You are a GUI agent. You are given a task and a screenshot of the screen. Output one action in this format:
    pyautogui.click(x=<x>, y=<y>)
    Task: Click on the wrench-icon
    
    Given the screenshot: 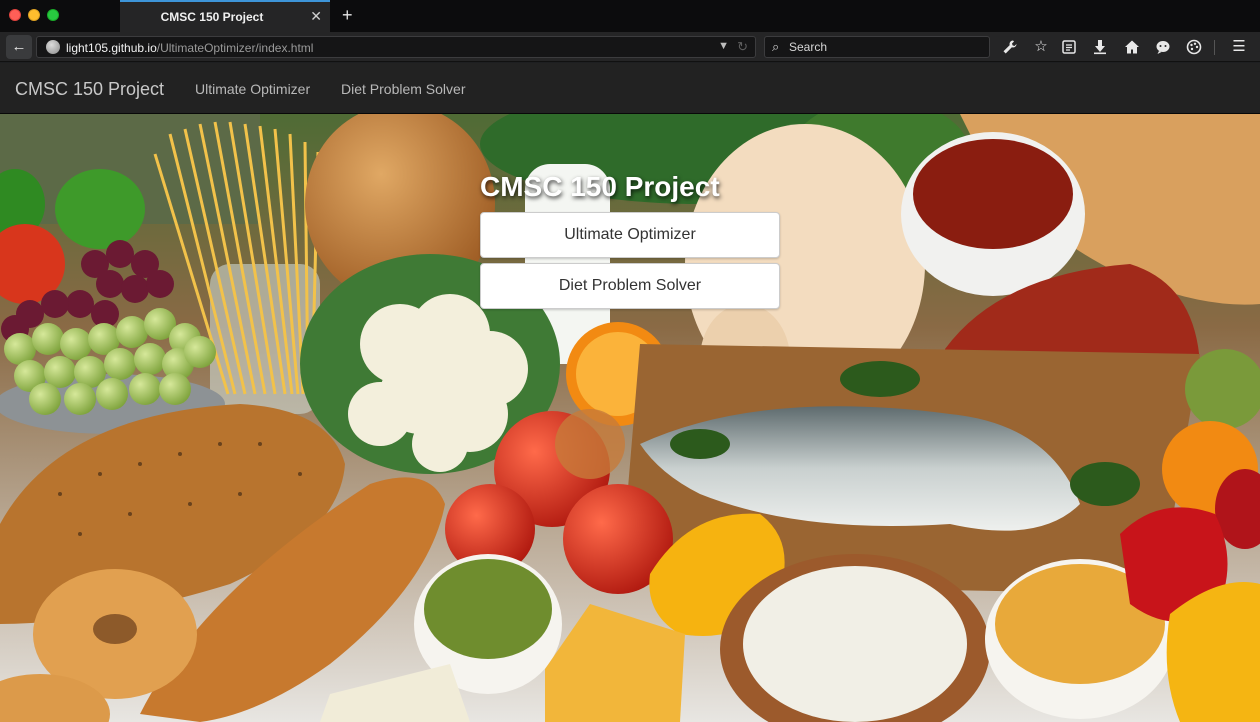 What is the action you would take?
    pyautogui.click(x=1010, y=47)
    